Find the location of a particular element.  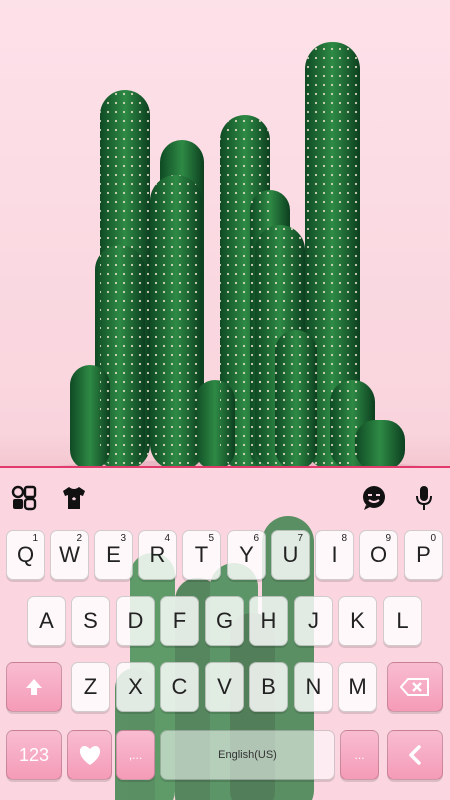

space-bar: English(US) is located at coordinates (247, 755).